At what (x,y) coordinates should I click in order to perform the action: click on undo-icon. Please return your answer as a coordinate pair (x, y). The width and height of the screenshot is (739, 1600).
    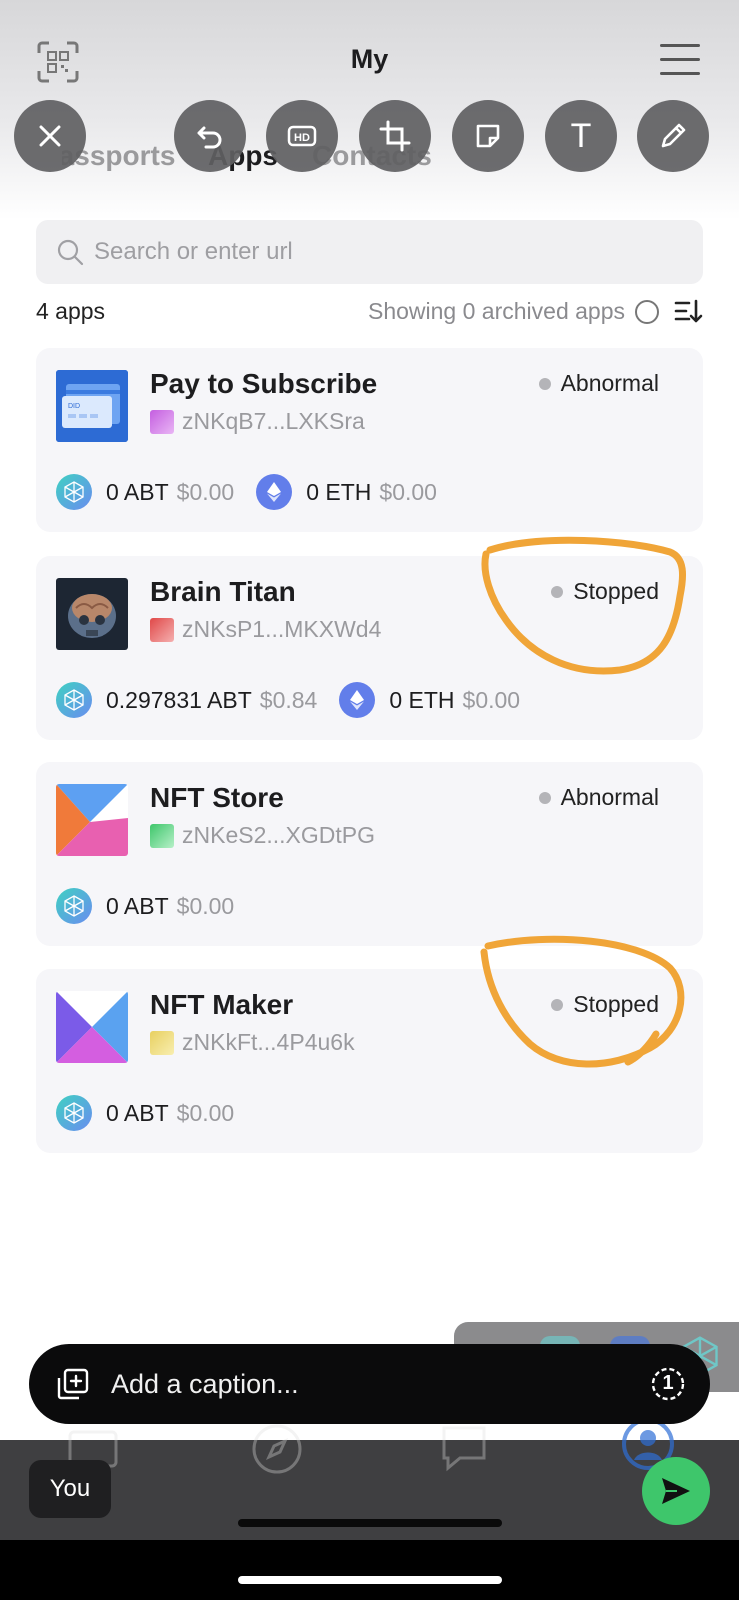
    Looking at the image, I should click on (209, 137).